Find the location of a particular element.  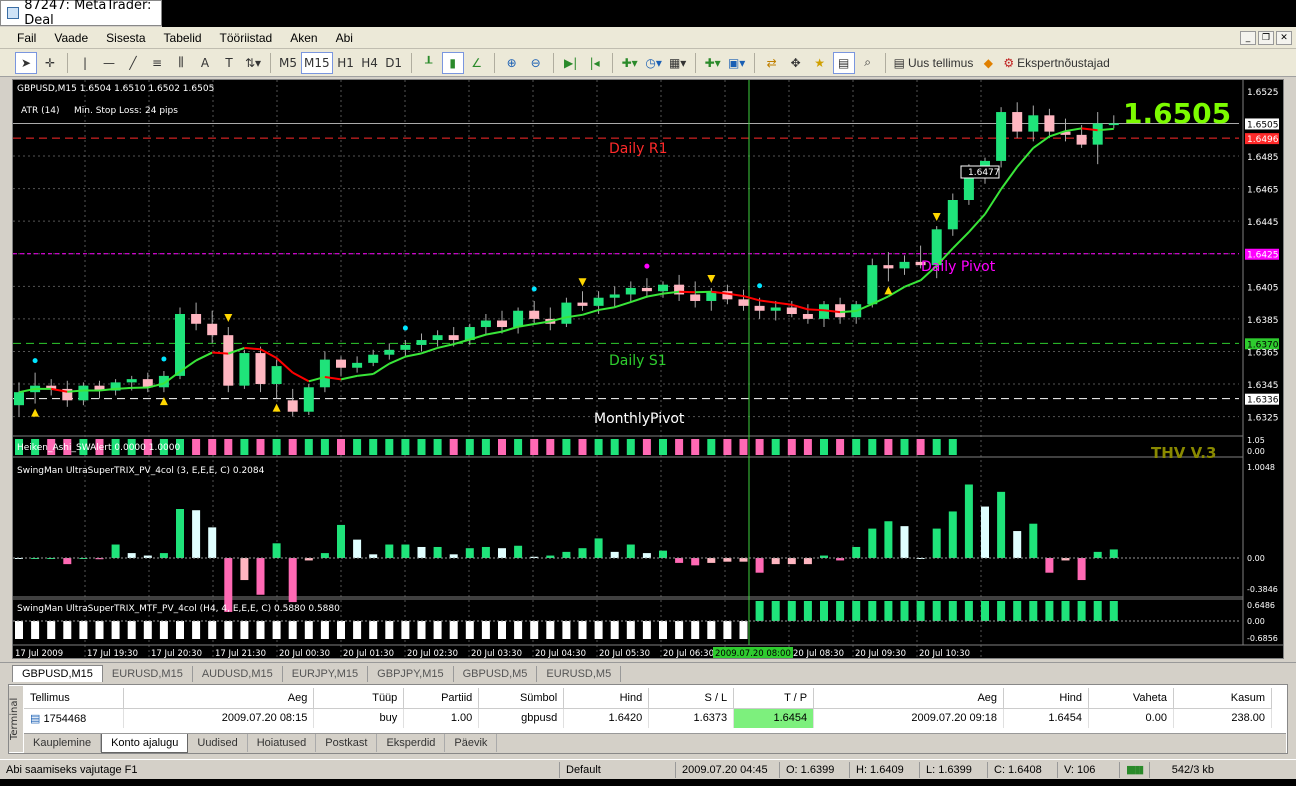

label-icon: T is located at coordinates (229, 63).